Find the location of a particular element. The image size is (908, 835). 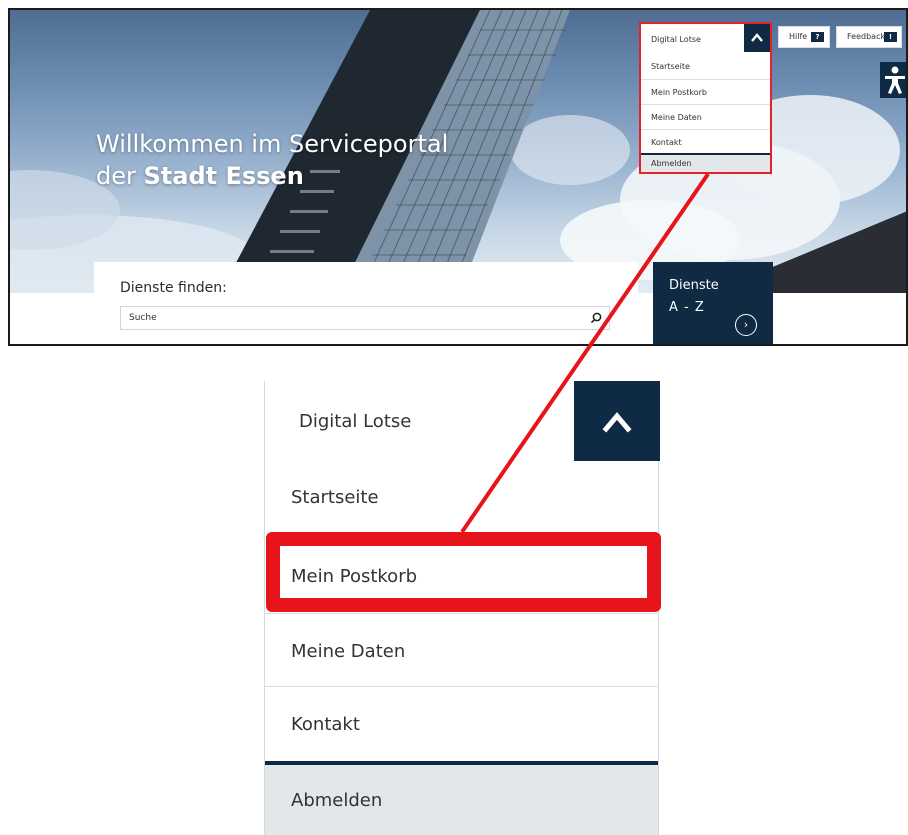

zoomed-menu-toggle is located at coordinates (617, 421).